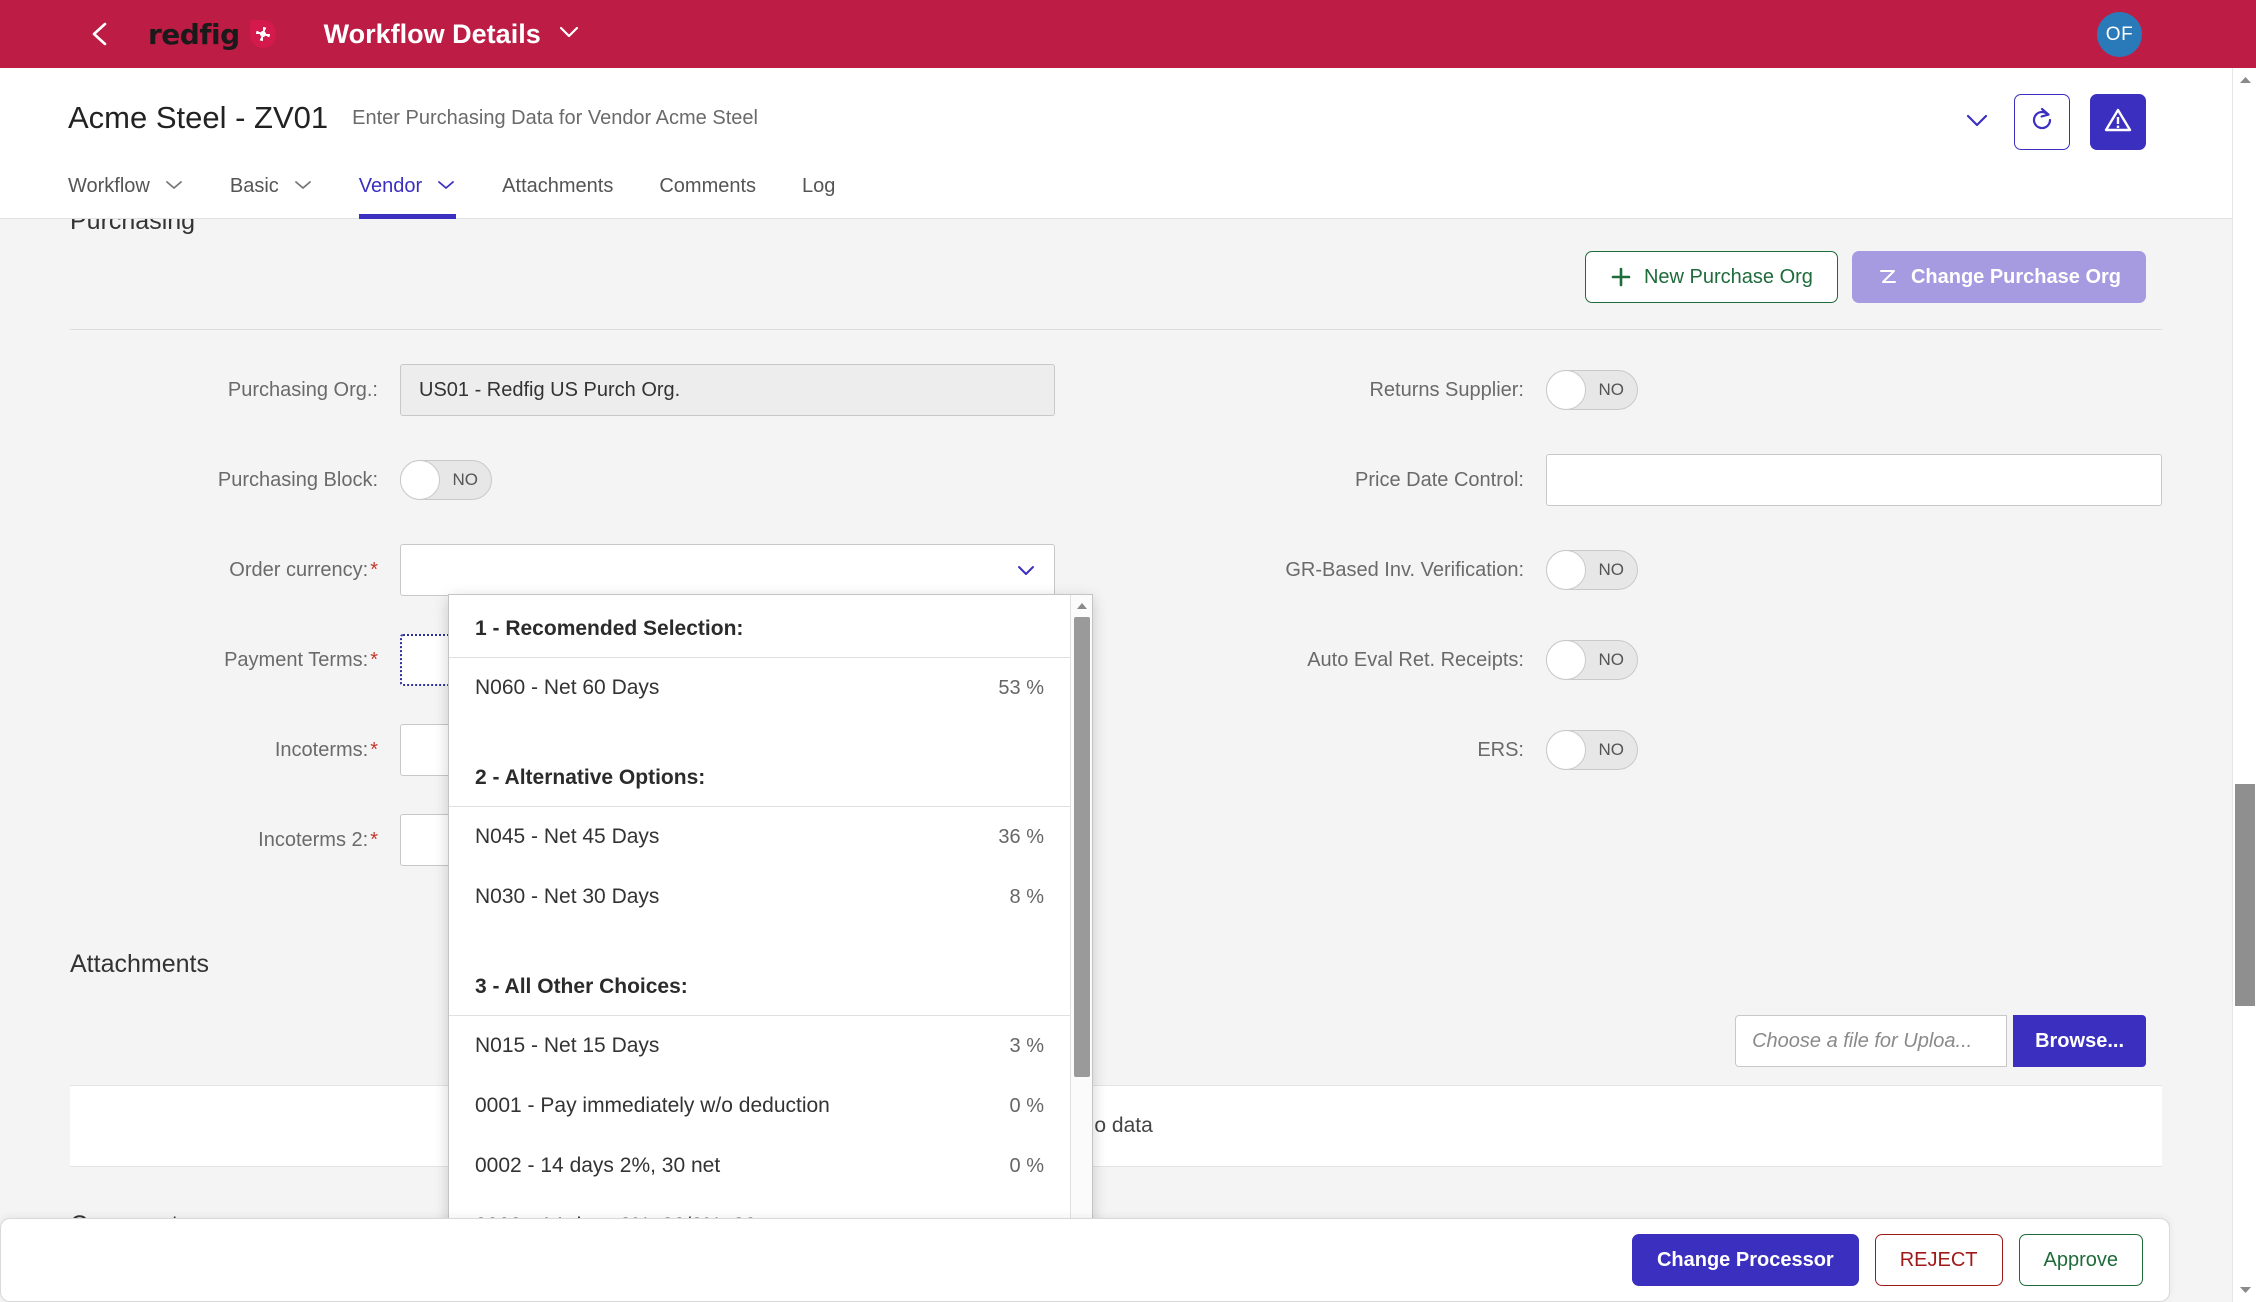 The height and width of the screenshot is (1302, 2256). Describe the element at coordinates (1639, 390) in the screenshot. I see `field-returns-supplier: Returns Supplier: NO` at that location.